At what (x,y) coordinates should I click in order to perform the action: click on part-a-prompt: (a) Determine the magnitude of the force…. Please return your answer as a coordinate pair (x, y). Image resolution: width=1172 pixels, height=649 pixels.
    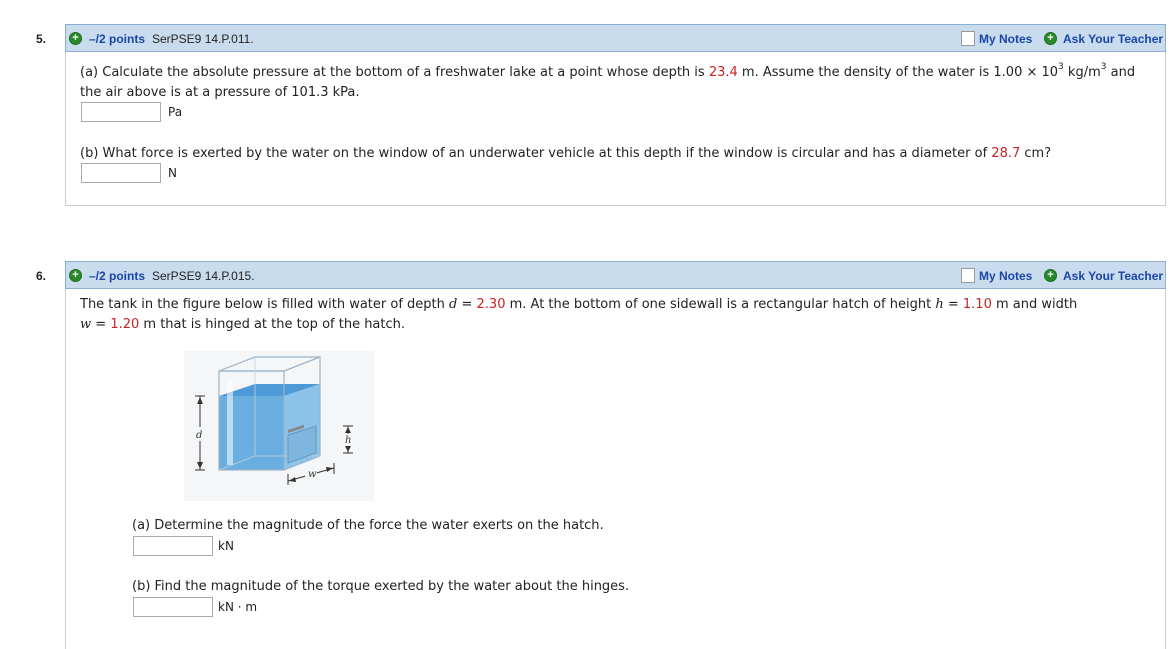
    Looking at the image, I should click on (368, 525).